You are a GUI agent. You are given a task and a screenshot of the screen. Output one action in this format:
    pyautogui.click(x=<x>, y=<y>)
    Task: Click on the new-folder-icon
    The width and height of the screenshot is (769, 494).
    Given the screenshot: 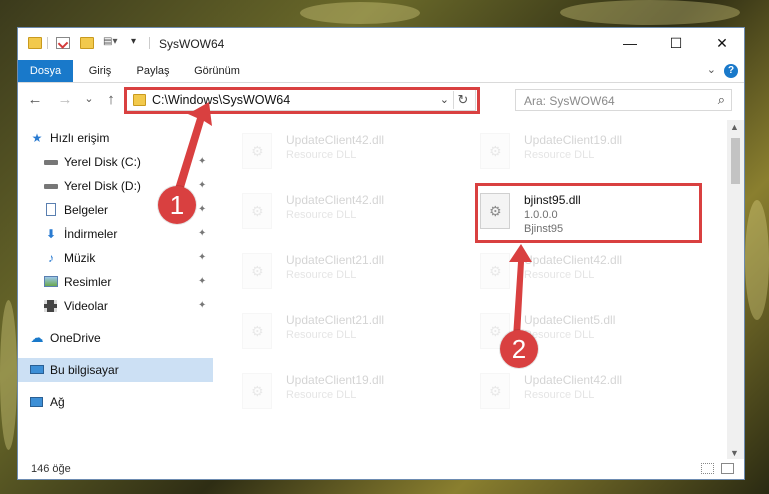 What is the action you would take?
    pyautogui.click(x=87, y=43)
    